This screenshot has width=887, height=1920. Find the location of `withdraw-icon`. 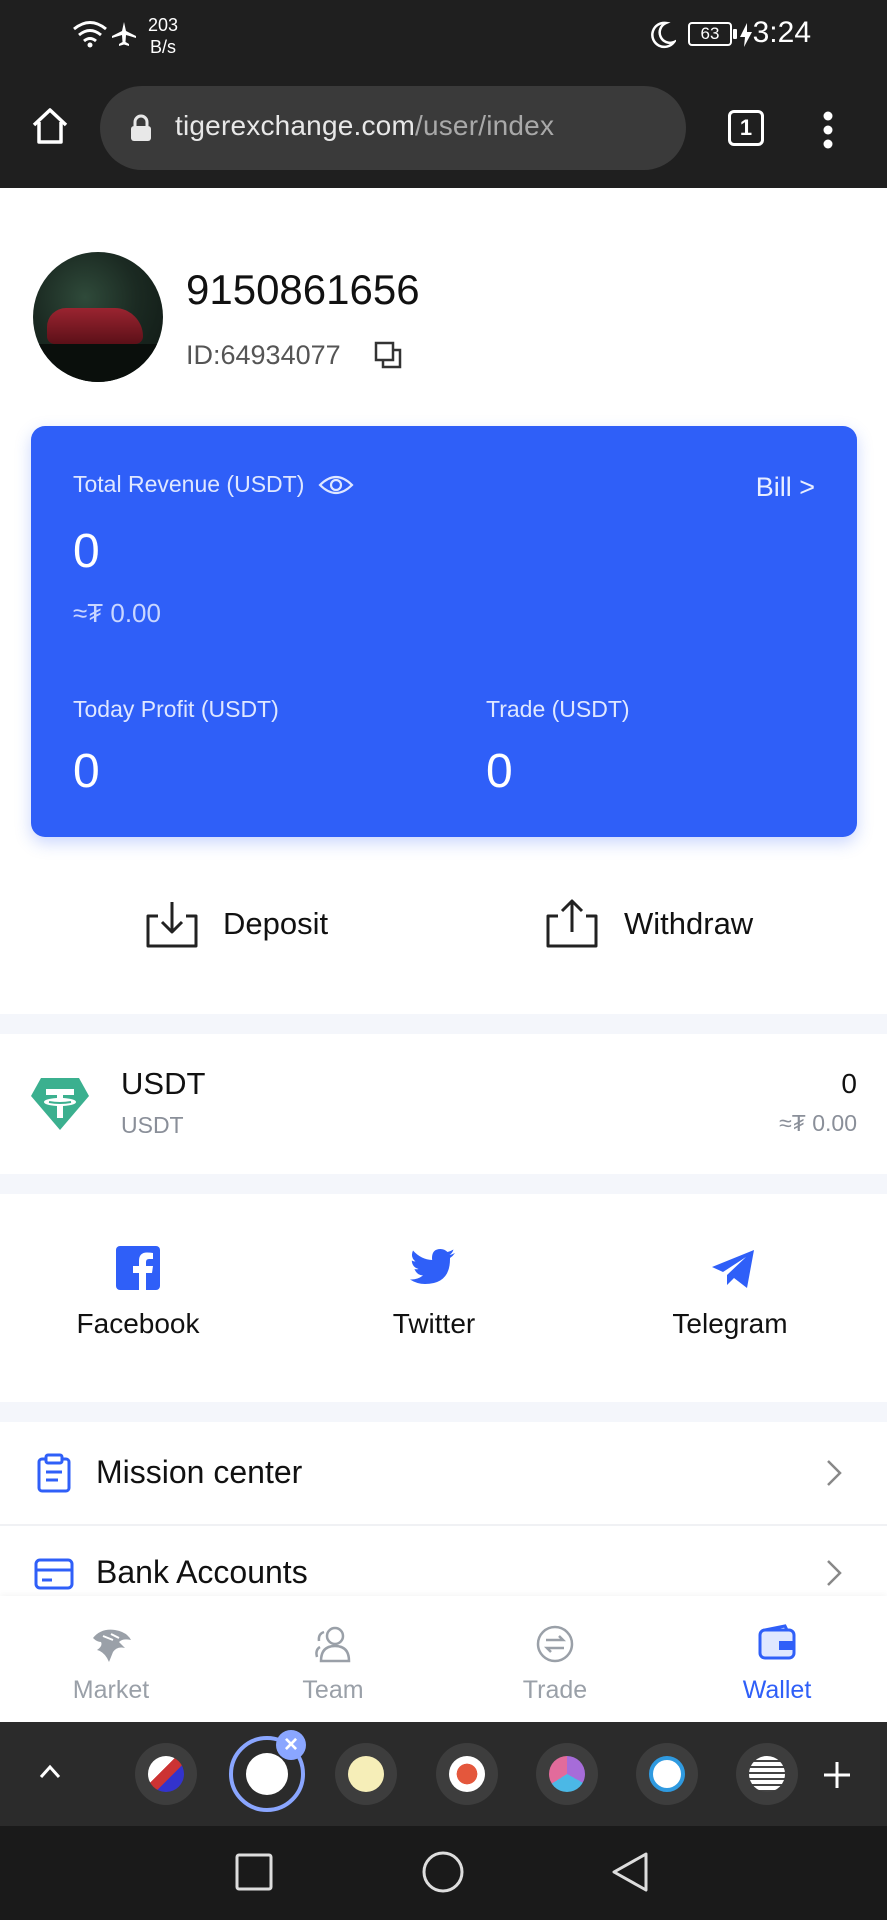

withdraw-icon is located at coordinates (572, 923).